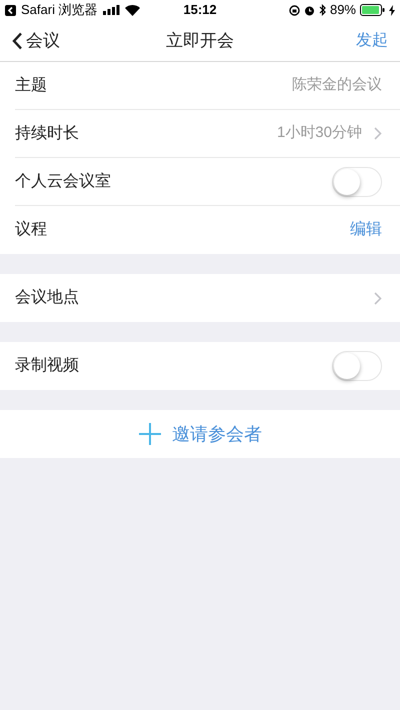 Image resolution: width=400 pixels, height=710 pixels. Describe the element at coordinates (17, 41) in the screenshot. I see `back-chevron-icon` at that location.